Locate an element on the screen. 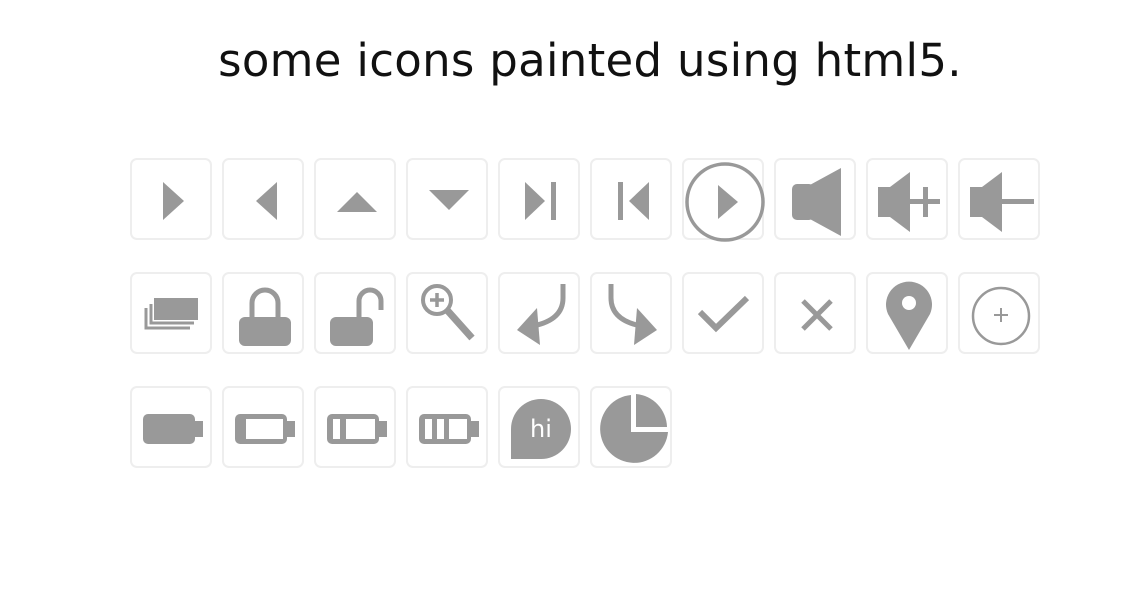 Image resolution: width=1140 pixels, height=610 pixels. play-circle-icon is located at coordinates (725, 202).